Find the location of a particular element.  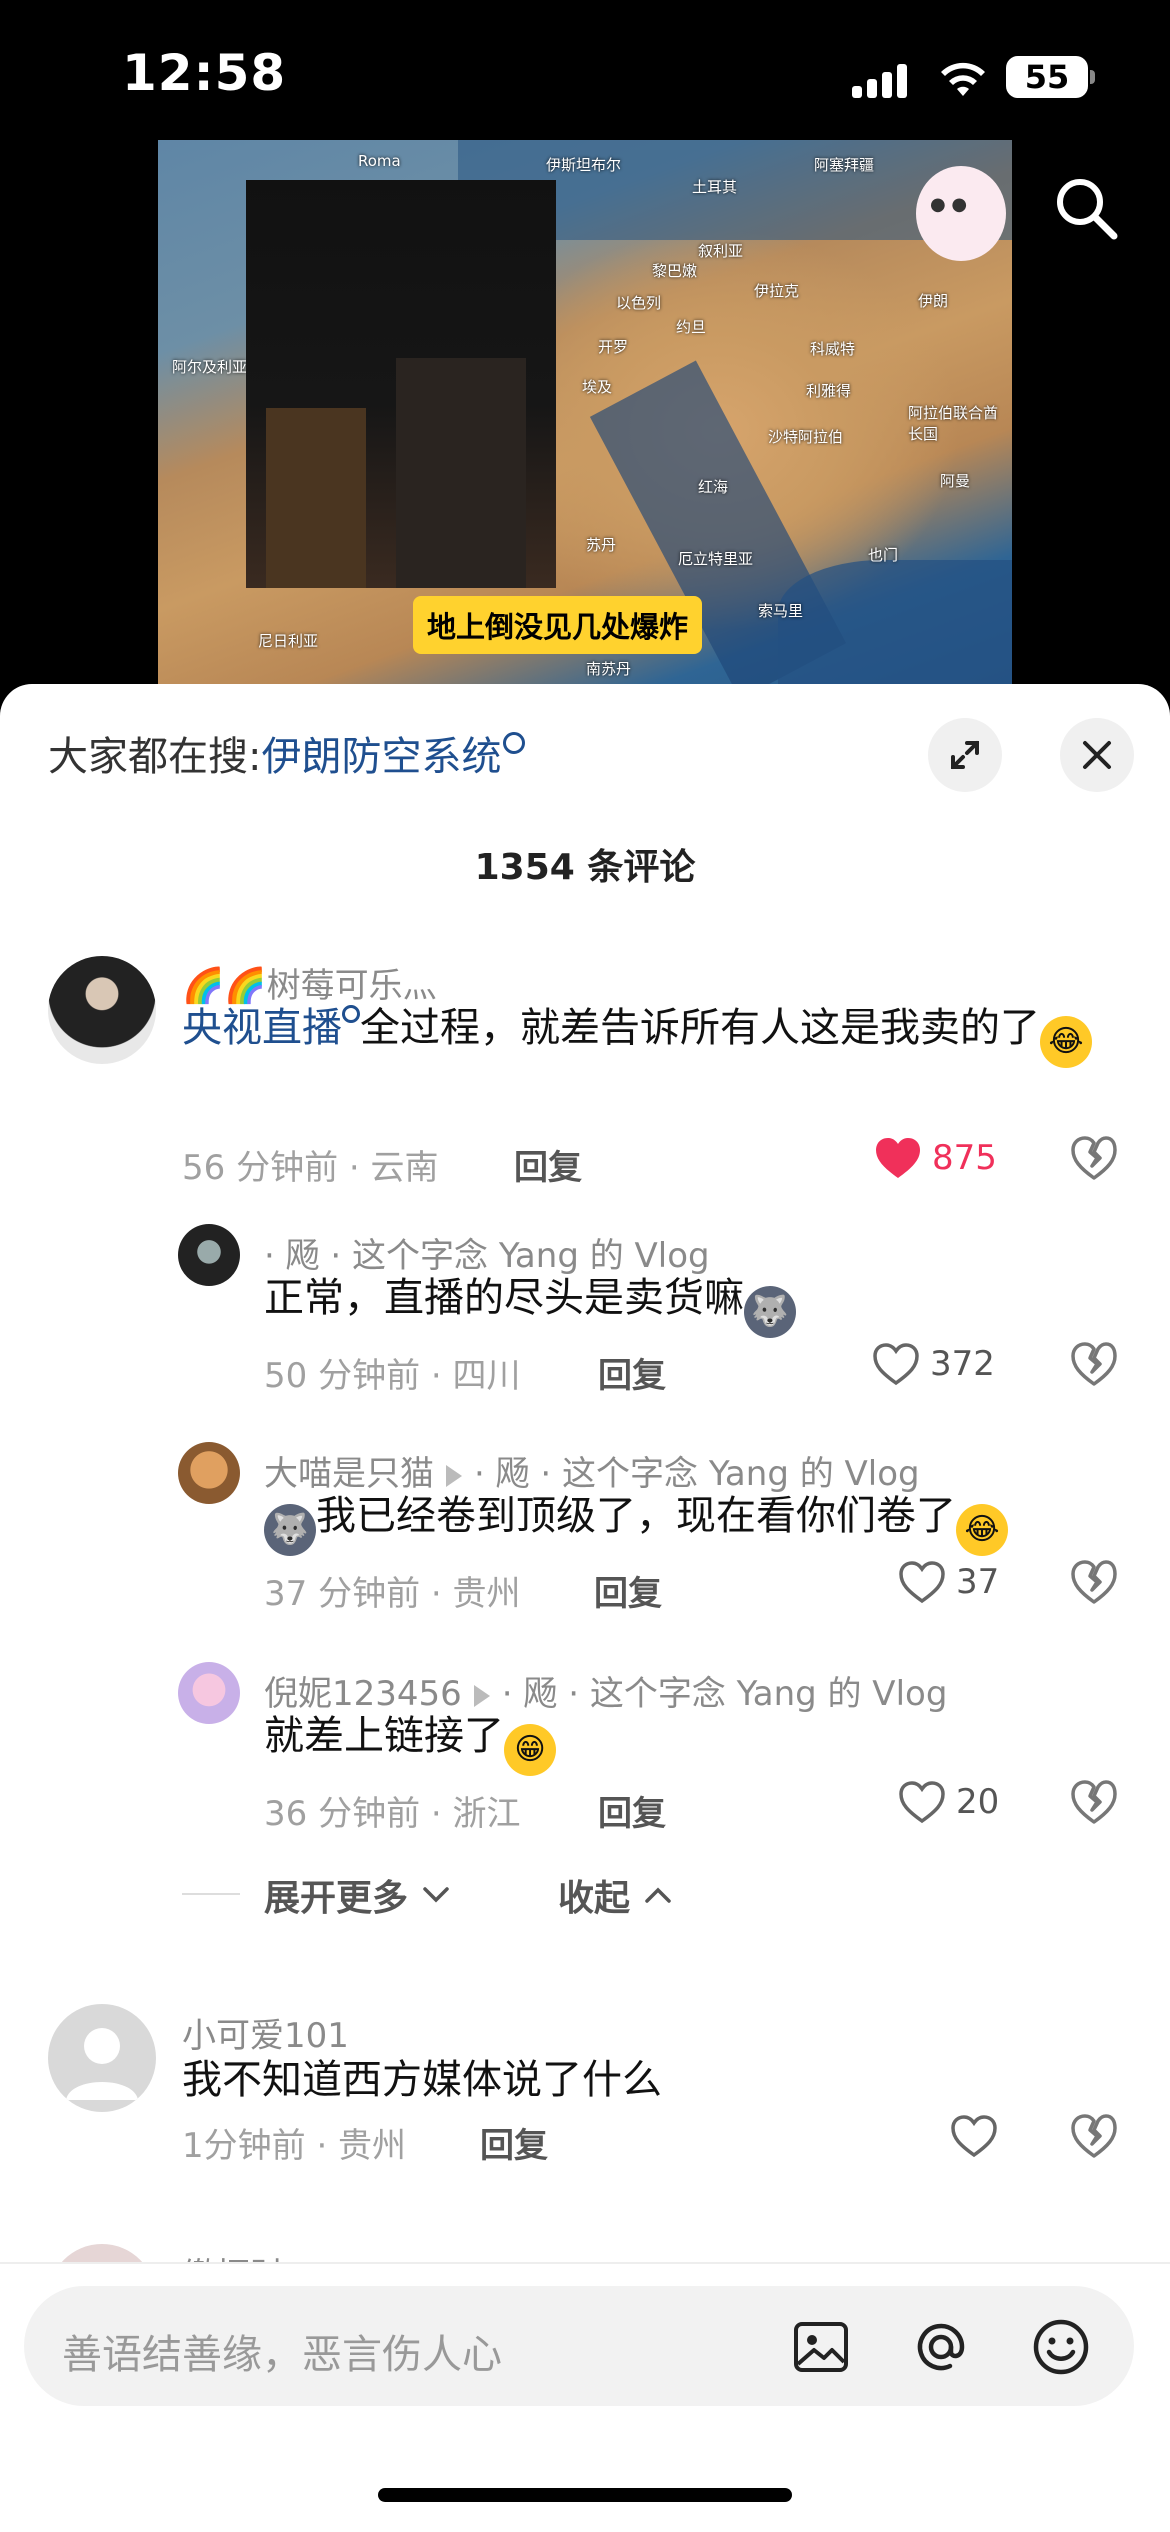

map-label: 也门 is located at coordinates (883, 555).